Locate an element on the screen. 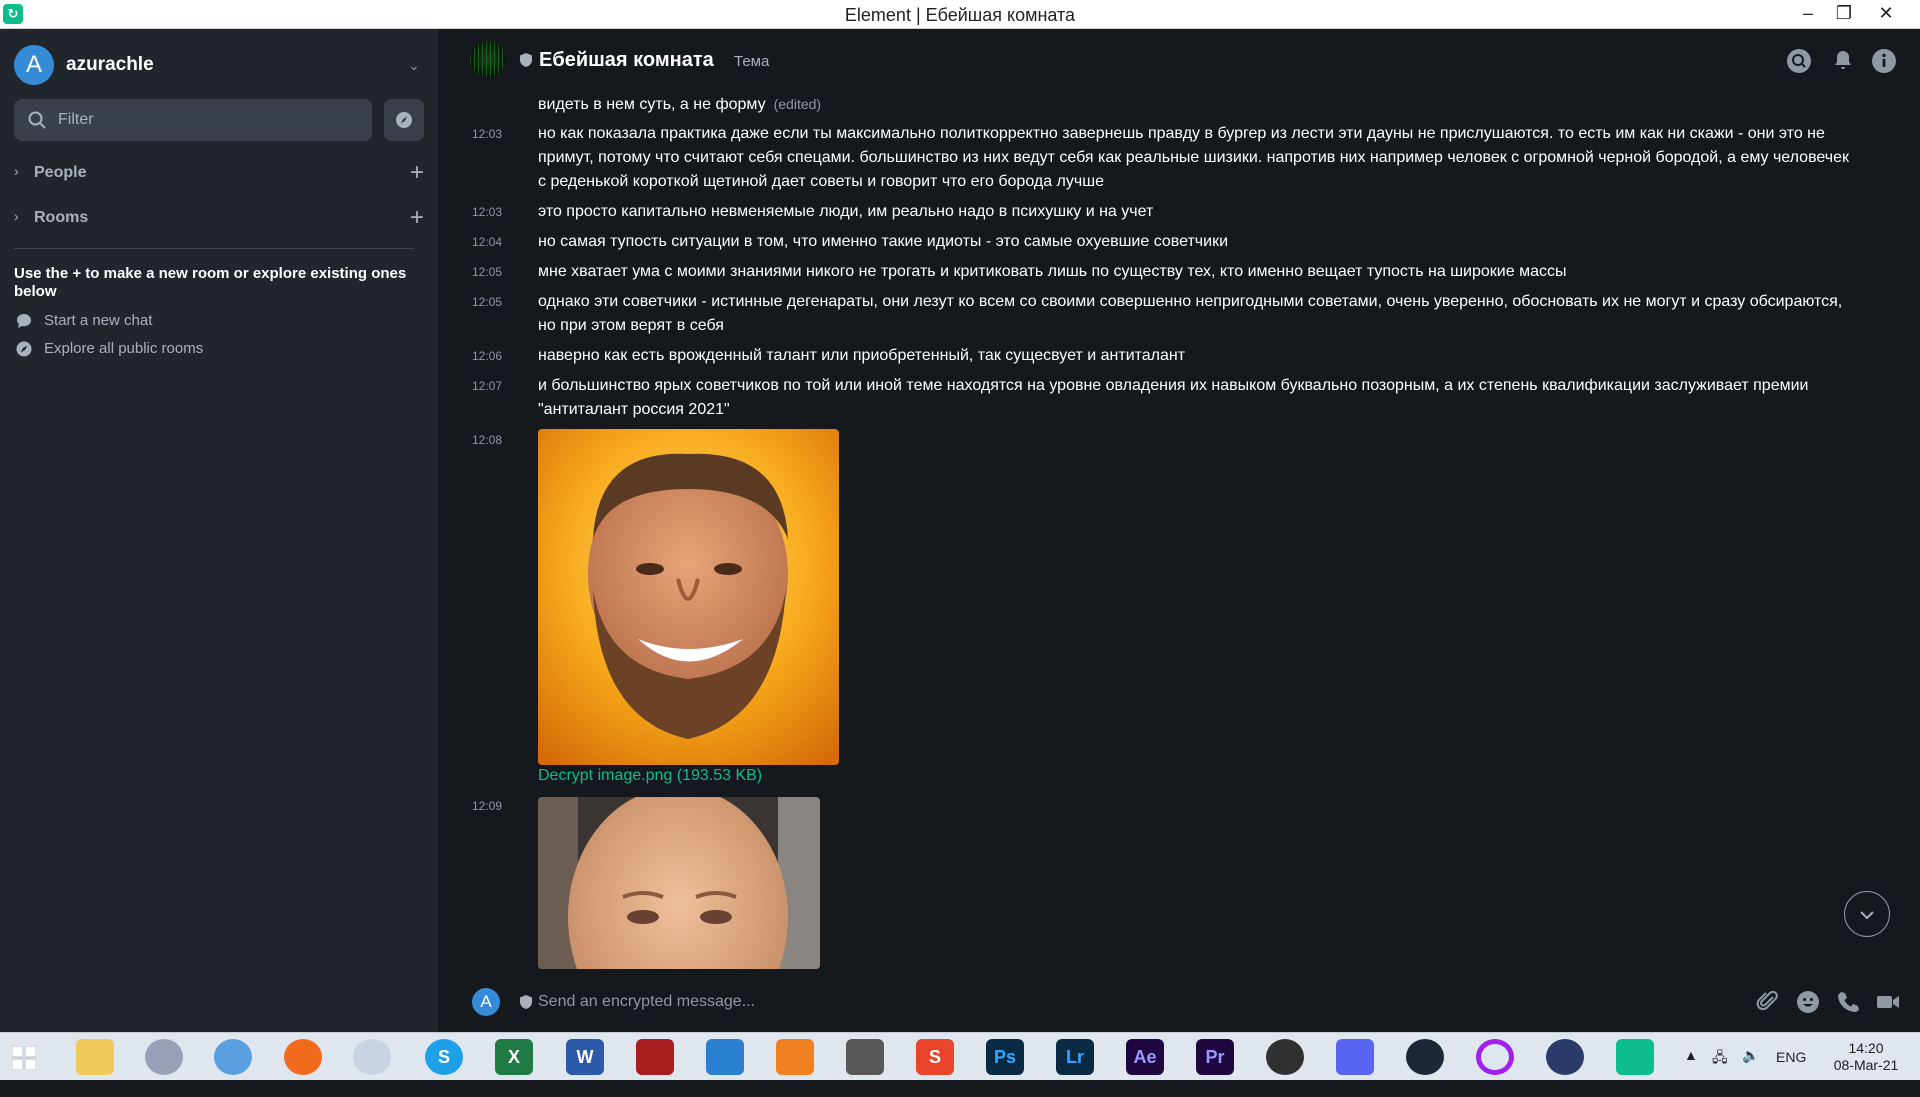 The width and height of the screenshot is (1920, 1097). element-icon is located at coordinates (1635, 1057).